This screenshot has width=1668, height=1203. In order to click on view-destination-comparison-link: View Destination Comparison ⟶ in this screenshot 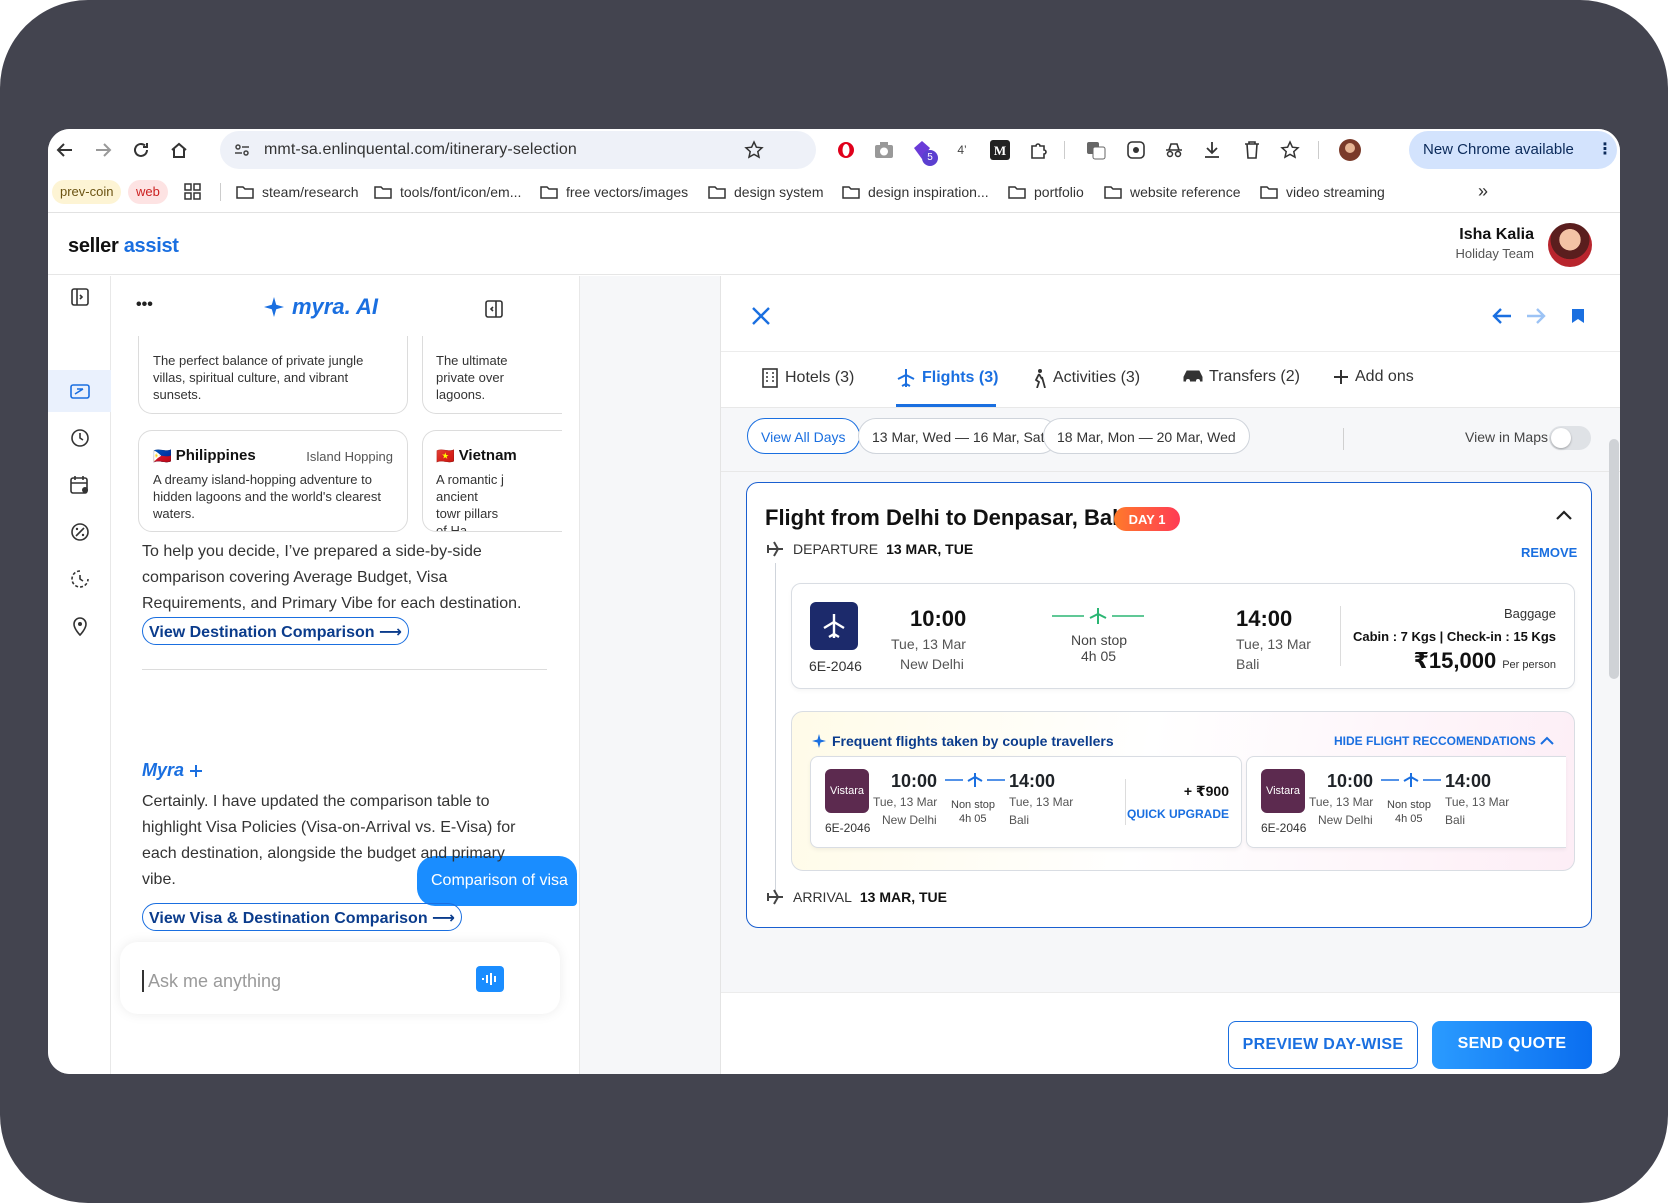, I will do `click(275, 631)`.